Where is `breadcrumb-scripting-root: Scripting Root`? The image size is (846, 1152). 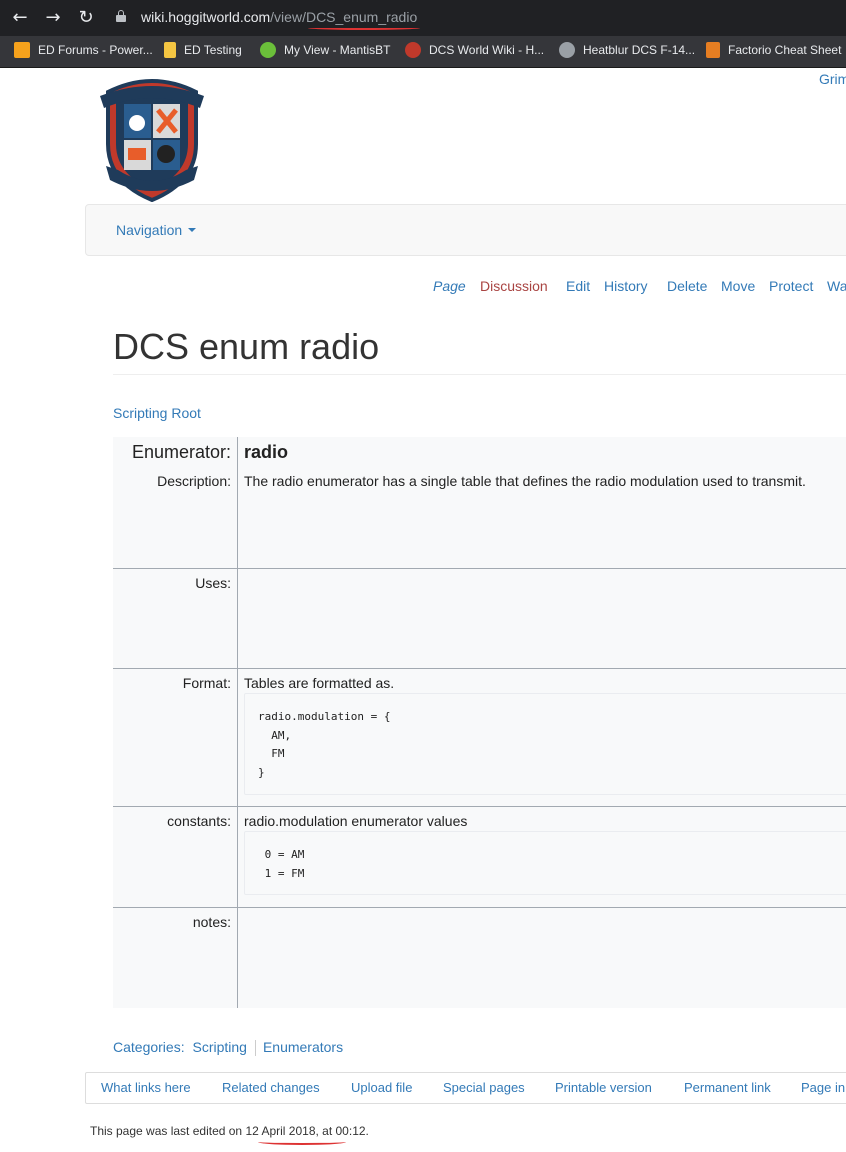 breadcrumb-scripting-root: Scripting Root is located at coordinates (157, 413).